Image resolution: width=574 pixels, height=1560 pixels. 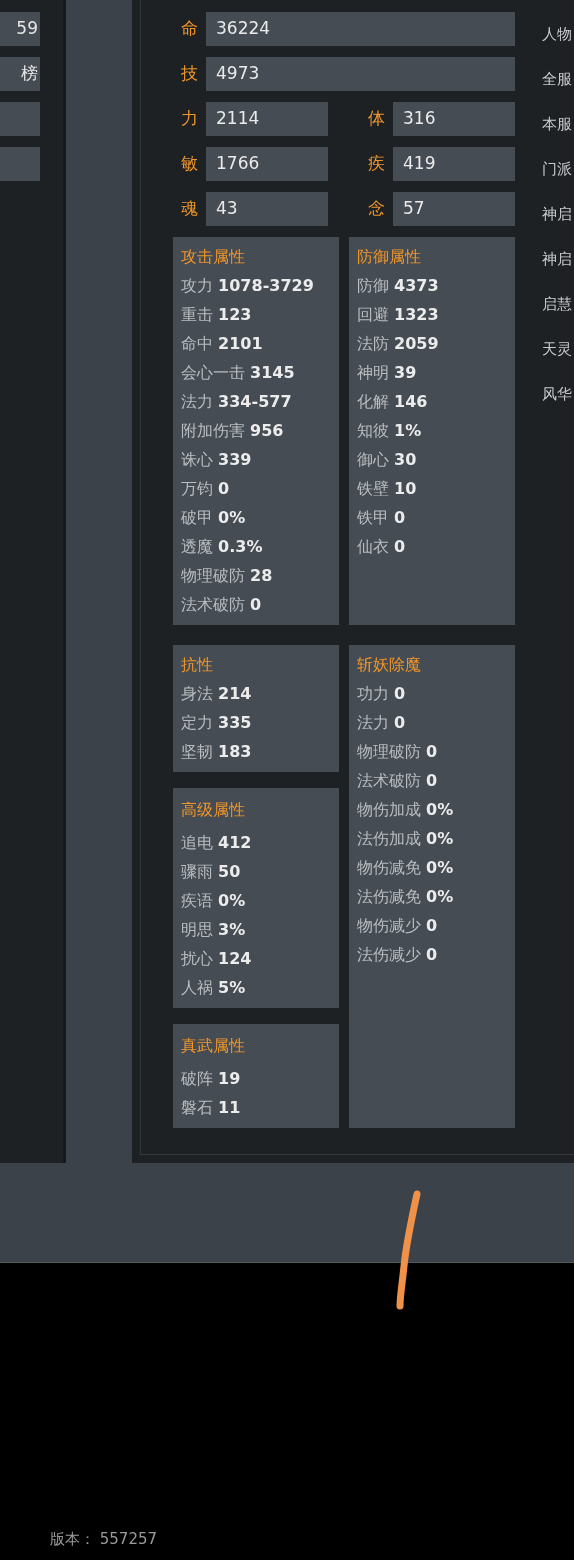 What do you see at coordinates (214, 930) in the screenshot?
I see `stat-line: 明思 3%` at bounding box center [214, 930].